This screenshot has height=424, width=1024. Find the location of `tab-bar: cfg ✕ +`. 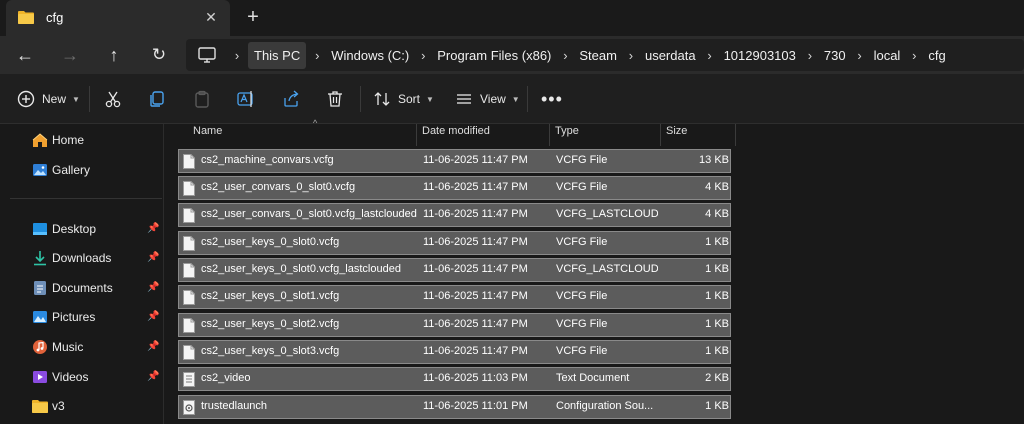

tab-bar: cfg ✕ + is located at coordinates (512, 18).